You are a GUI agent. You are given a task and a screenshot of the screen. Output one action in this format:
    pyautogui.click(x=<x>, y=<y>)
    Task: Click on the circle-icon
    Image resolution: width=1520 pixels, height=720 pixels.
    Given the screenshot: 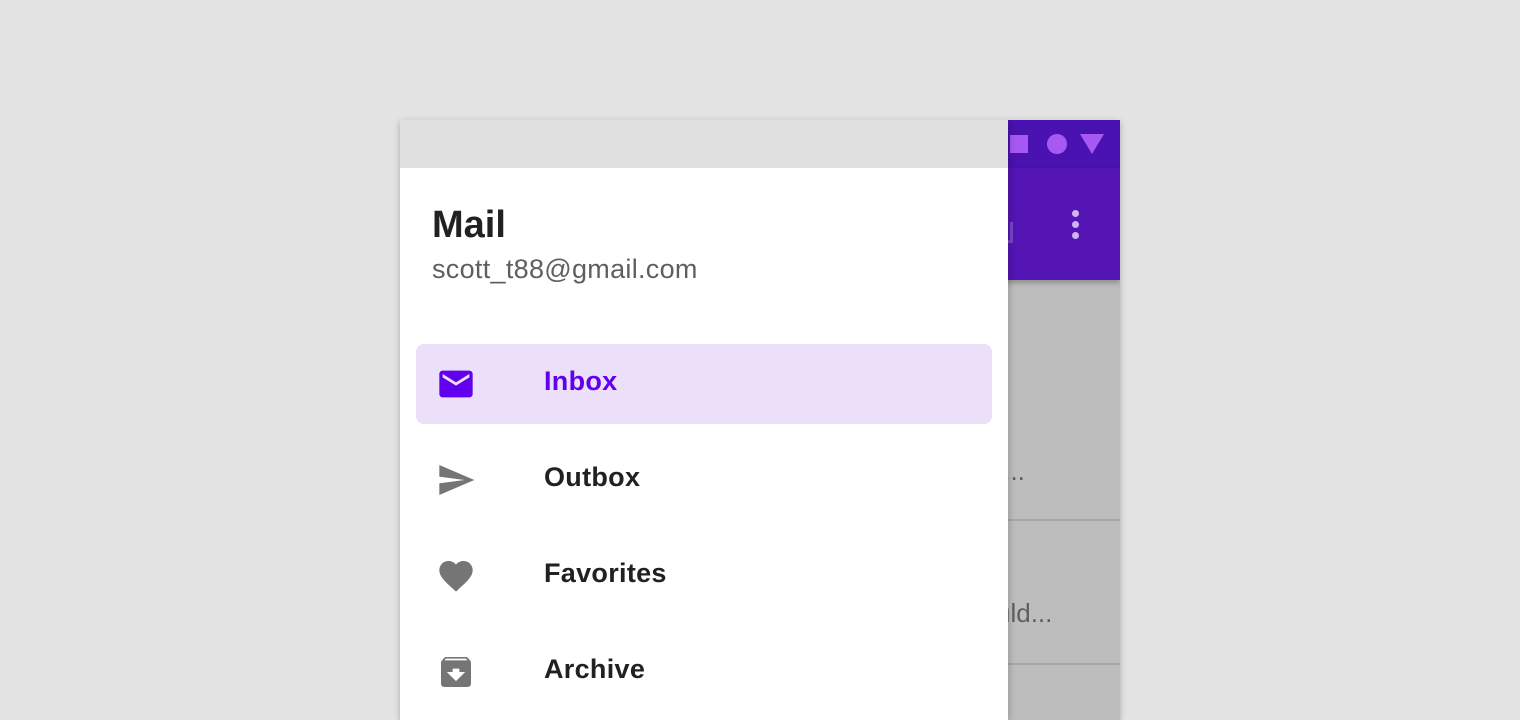 What is the action you would take?
    pyautogui.click(x=1057, y=144)
    